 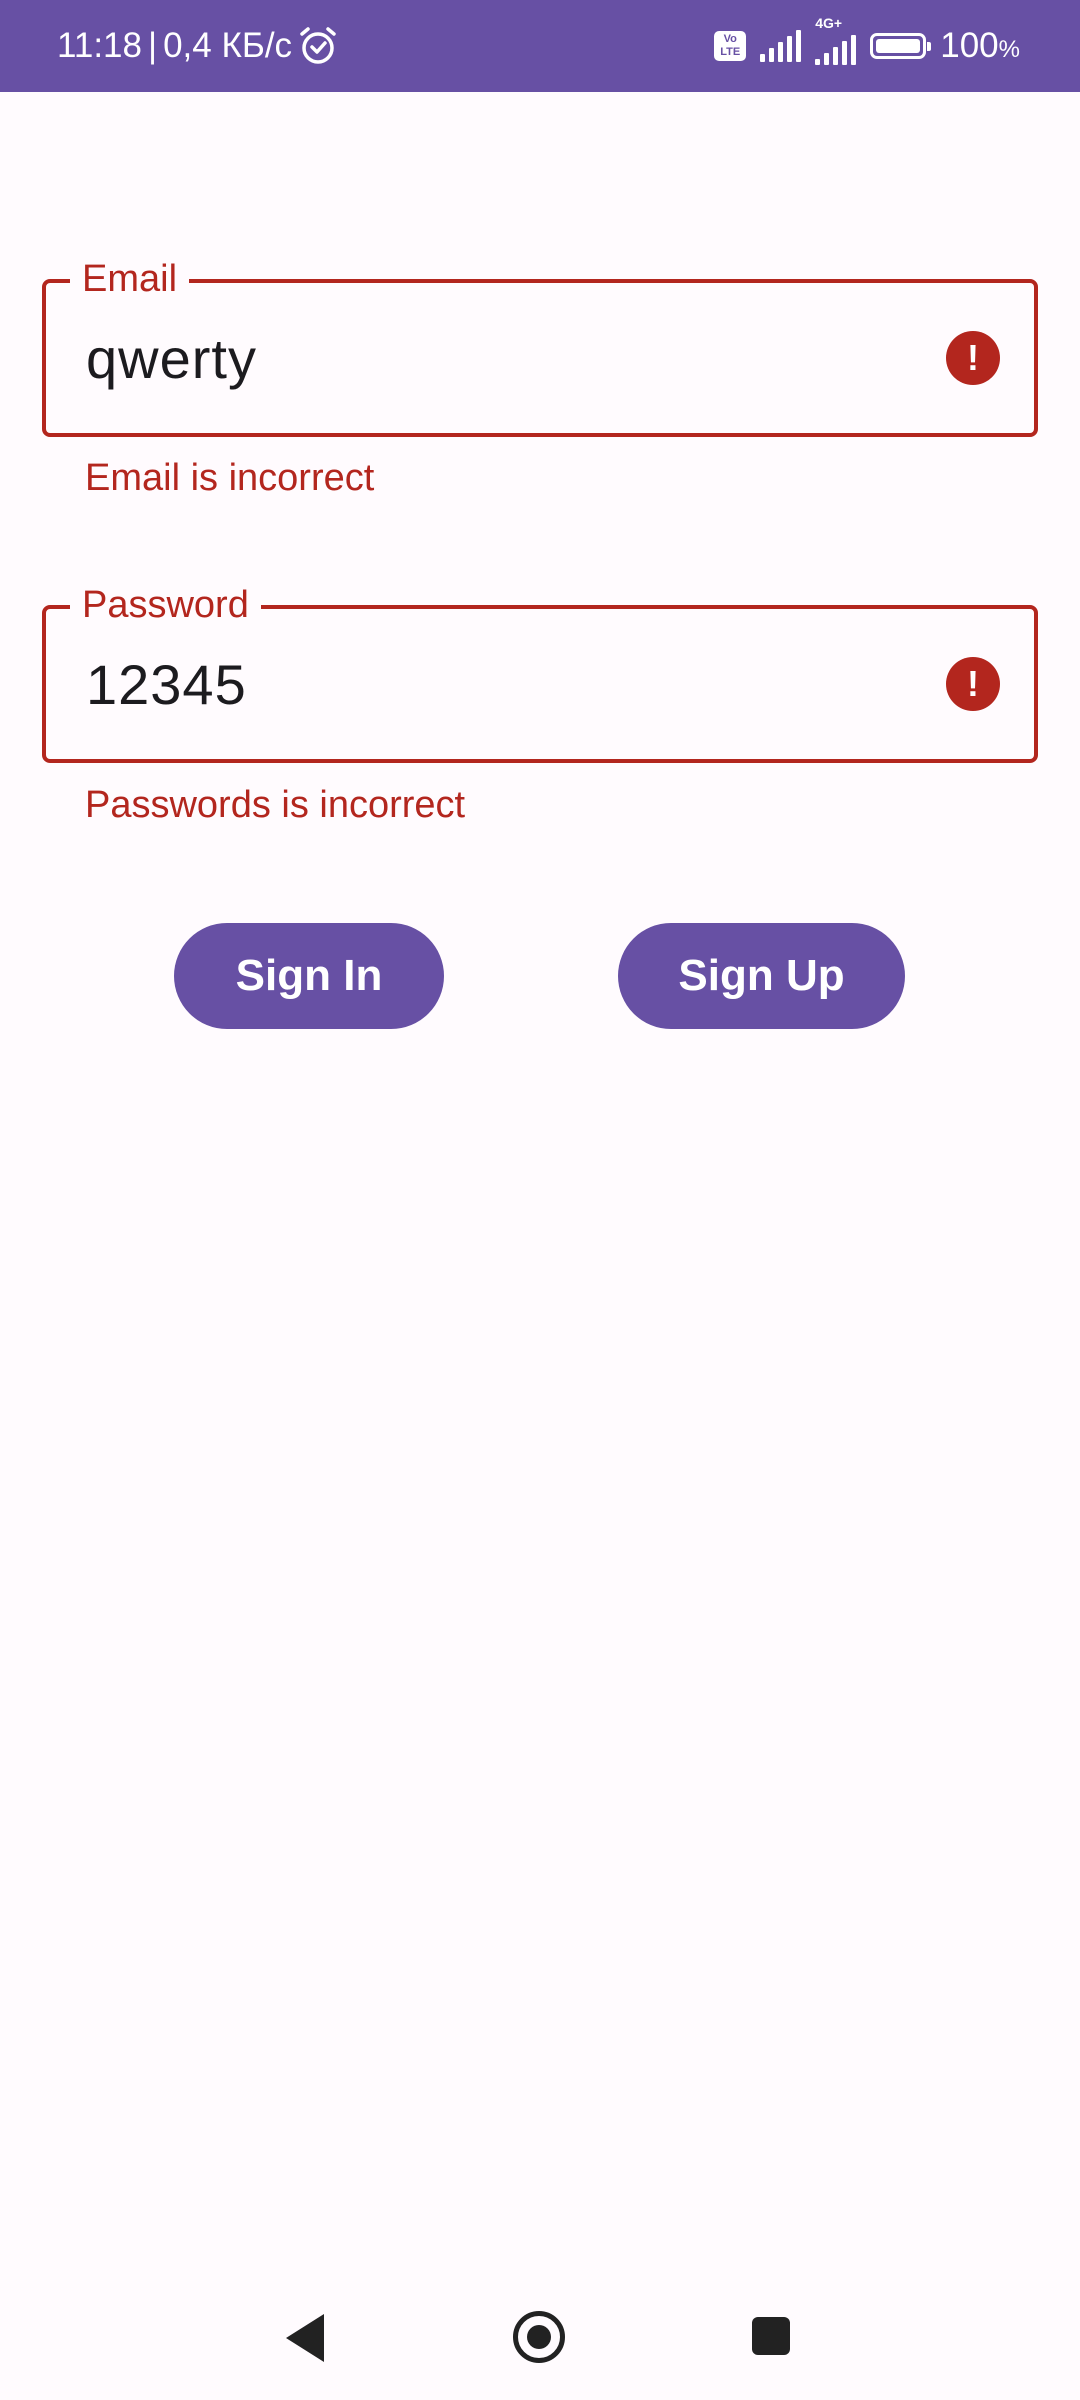 I want to click on battery-icon, so click(x=901, y=46).